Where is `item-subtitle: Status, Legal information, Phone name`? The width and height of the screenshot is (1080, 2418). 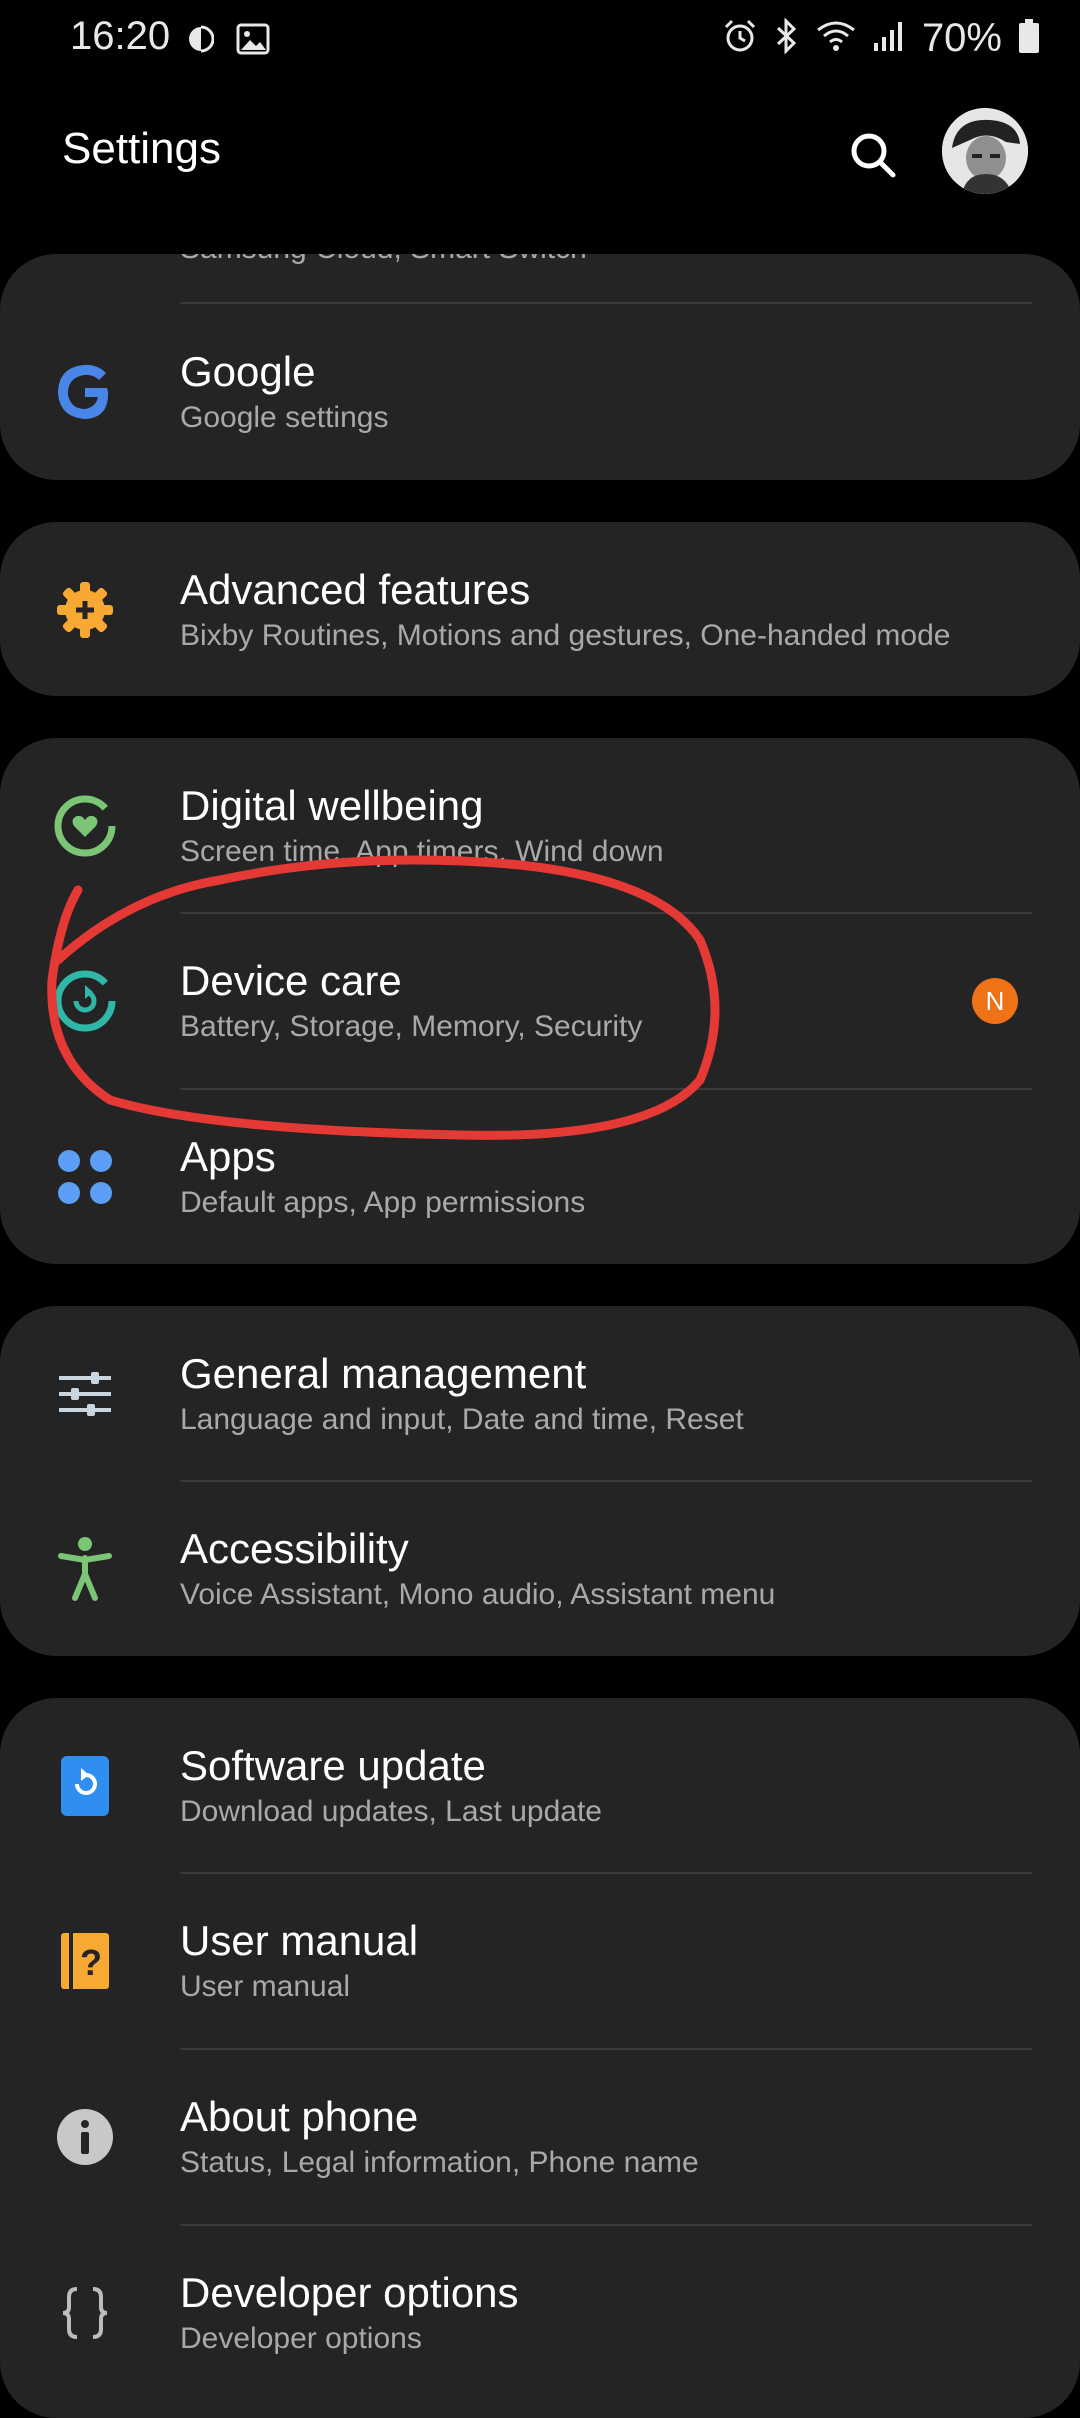
item-subtitle: Status, Legal information, Phone name is located at coordinates (439, 2162).